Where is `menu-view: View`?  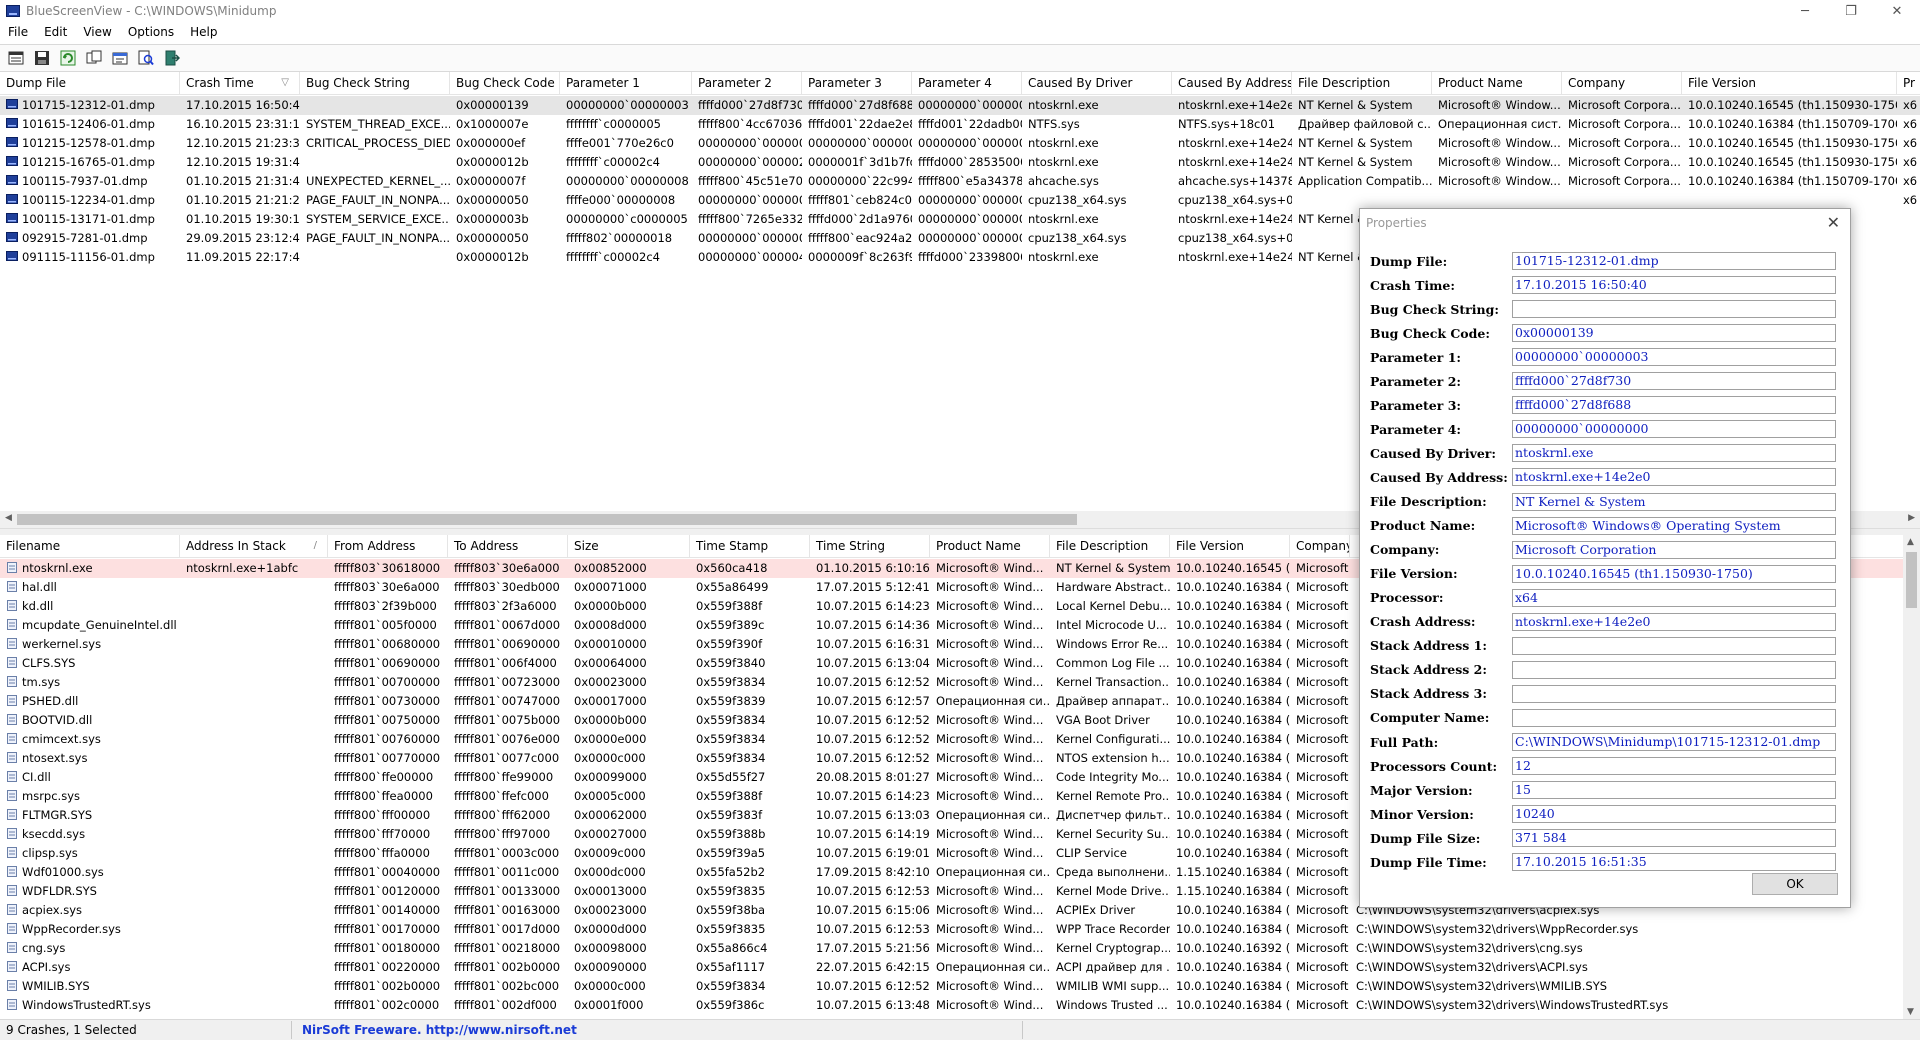 menu-view: View is located at coordinates (97, 32).